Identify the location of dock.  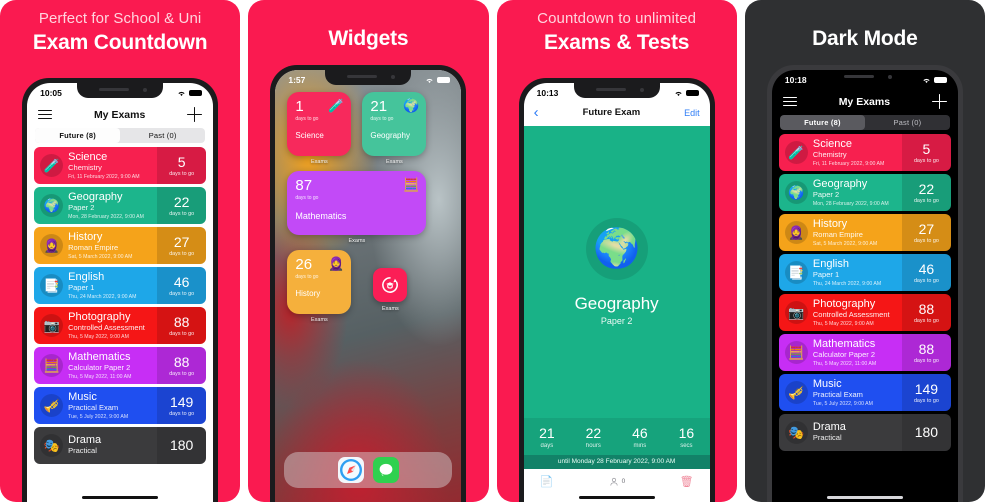
(368, 470).